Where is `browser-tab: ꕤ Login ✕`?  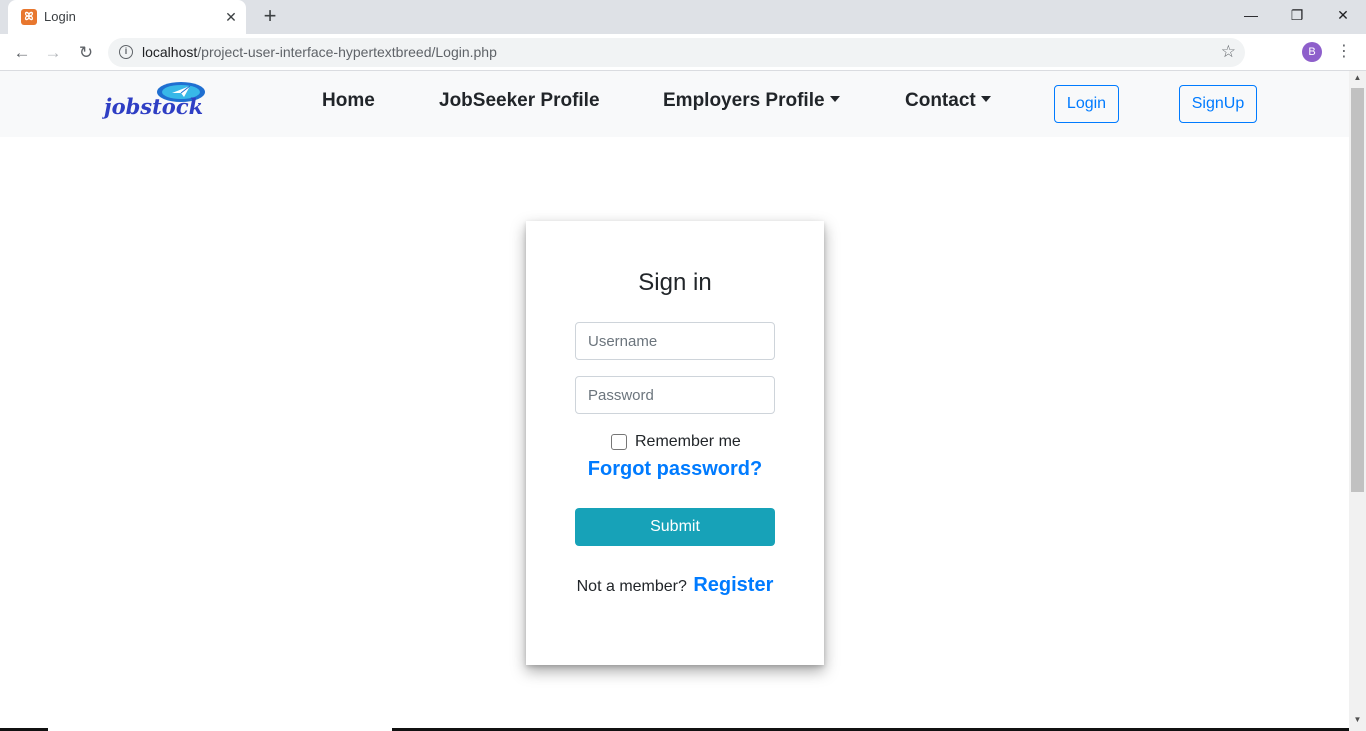
browser-tab: ꕤ Login ✕ is located at coordinates (127, 17).